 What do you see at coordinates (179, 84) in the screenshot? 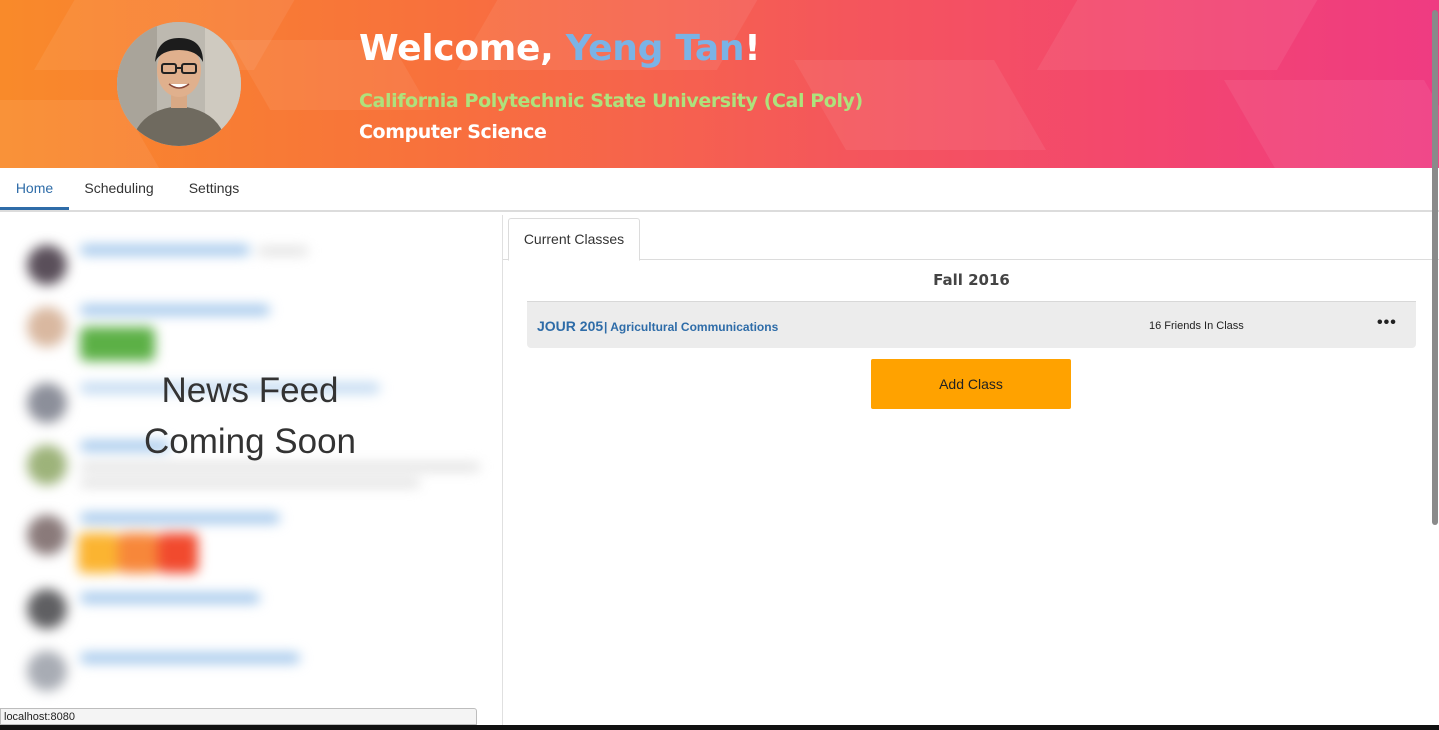
I see `avatar` at bounding box center [179, 84].